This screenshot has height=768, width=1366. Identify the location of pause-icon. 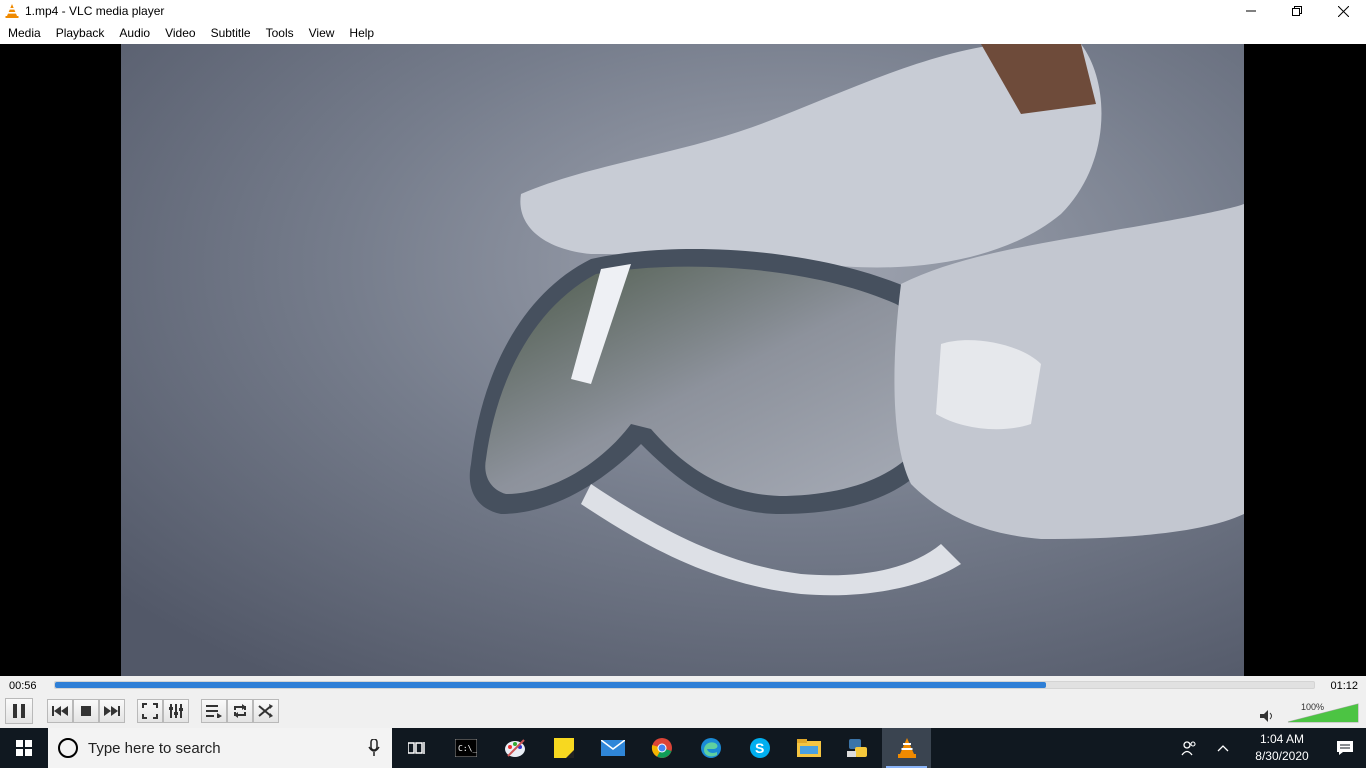
(19, 711).